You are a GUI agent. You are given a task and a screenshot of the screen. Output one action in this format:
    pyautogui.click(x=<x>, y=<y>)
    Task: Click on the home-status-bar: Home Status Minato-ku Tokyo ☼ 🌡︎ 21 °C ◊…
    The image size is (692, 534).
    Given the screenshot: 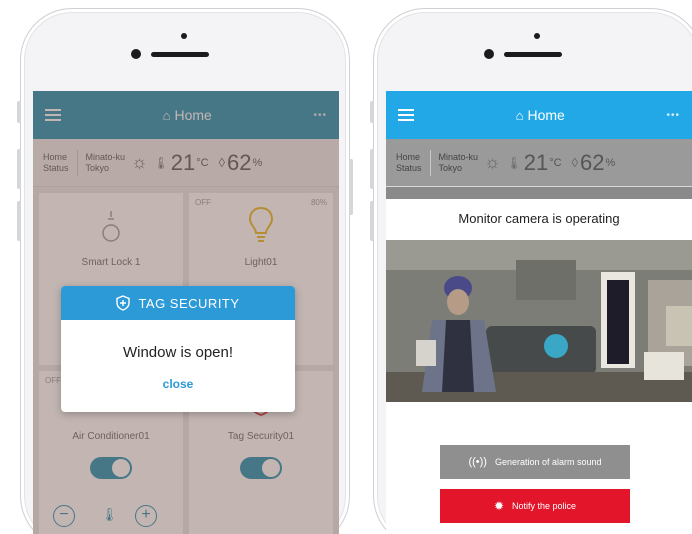 What is the action you would take?
    pyautogui.click(x=539, y=163)
    